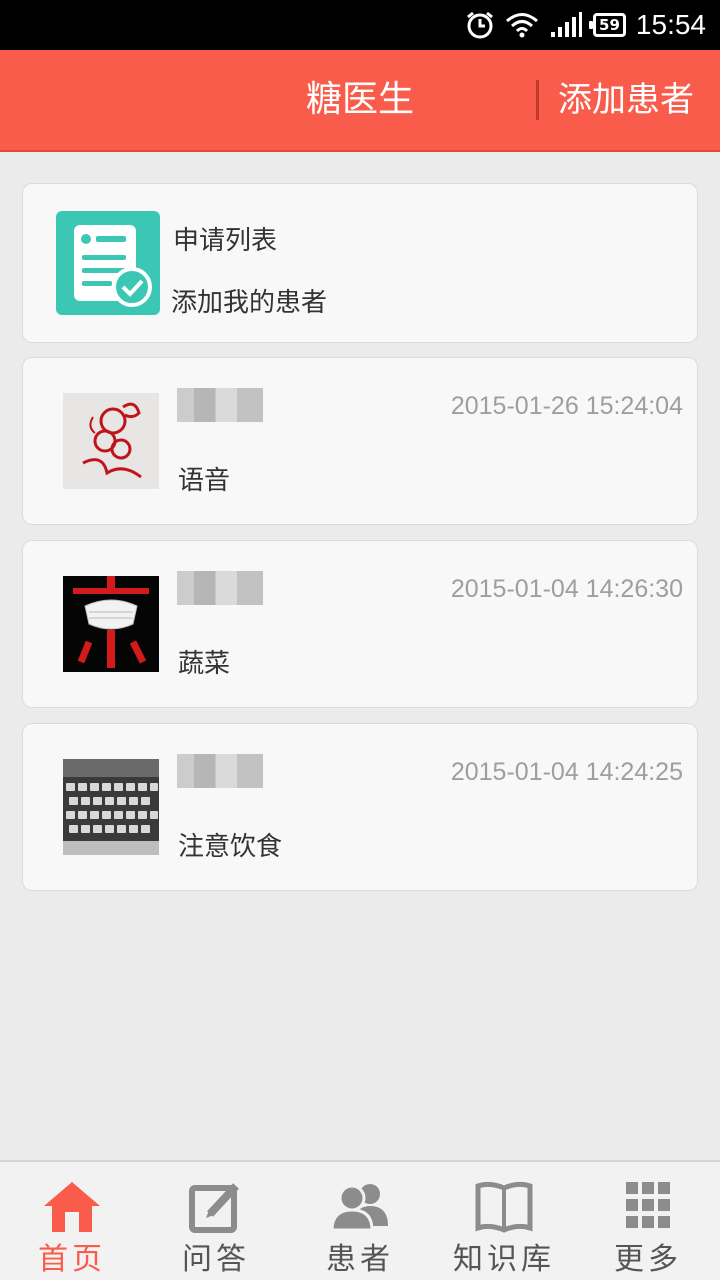 The height and width of the screenshot is (1280, 720). Describe the element at coordinates (566, 589) in the screenshot. I see `message-time: 2015-01-04 14:26:30` at that location.